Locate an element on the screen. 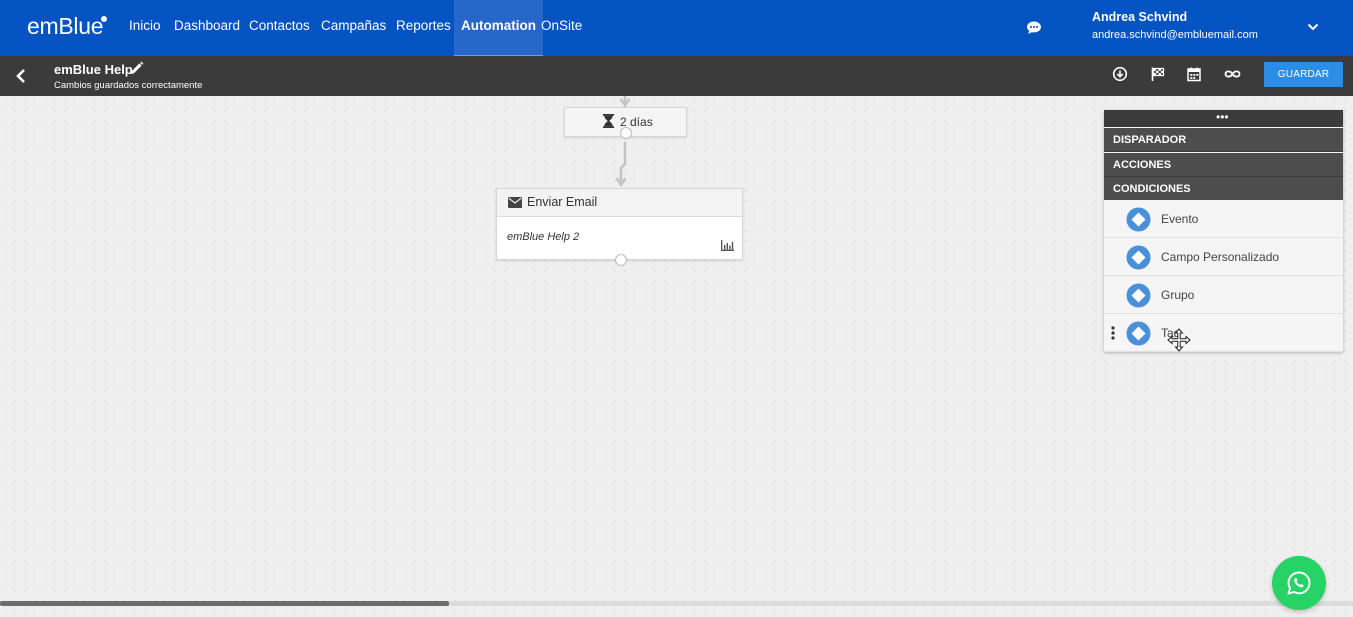  email-node: Enviar Email emBlue Help 2 is located at coordinates (619, 227).